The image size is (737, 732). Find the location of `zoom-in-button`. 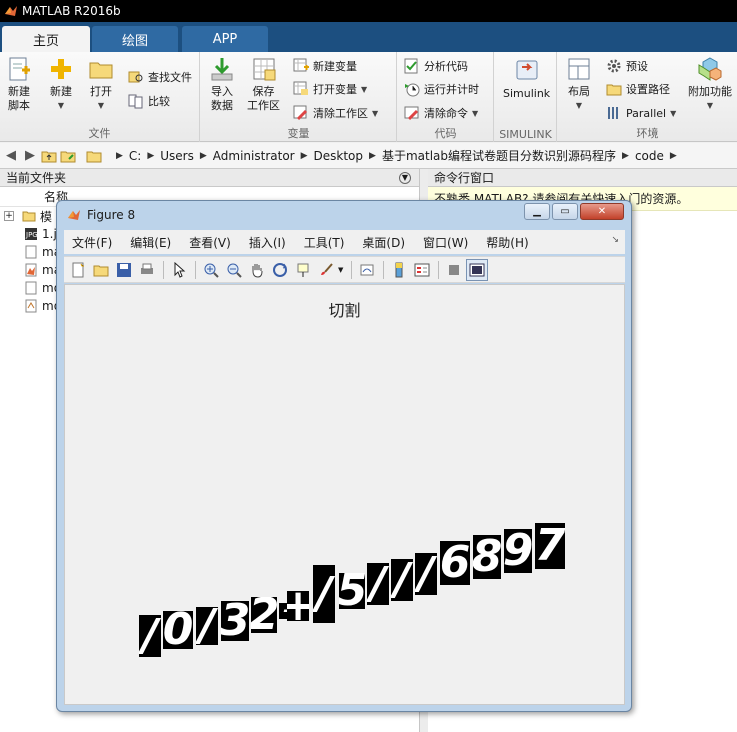

zoom-in-button is located at coordinates (211, 270).